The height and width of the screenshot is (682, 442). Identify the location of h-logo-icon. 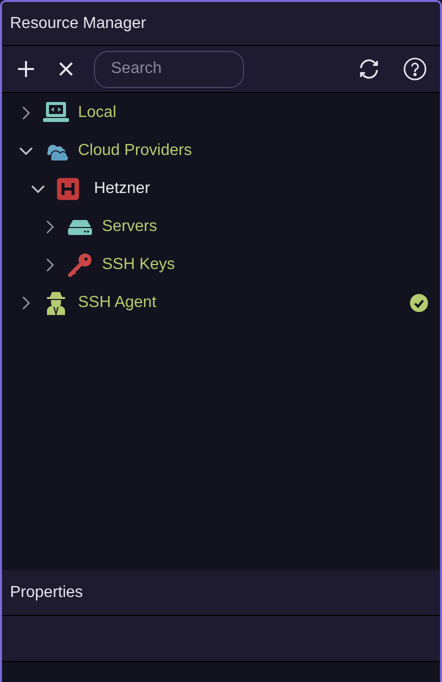
(68, 189).